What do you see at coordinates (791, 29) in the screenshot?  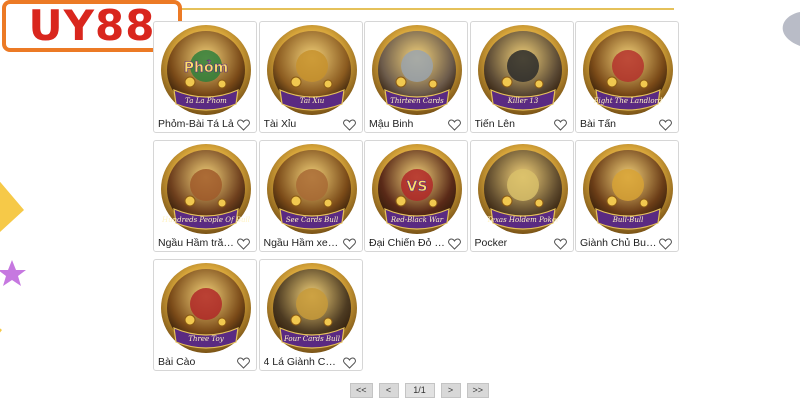 I see `moon-decoration-icon` at bounding box center [791, 29].